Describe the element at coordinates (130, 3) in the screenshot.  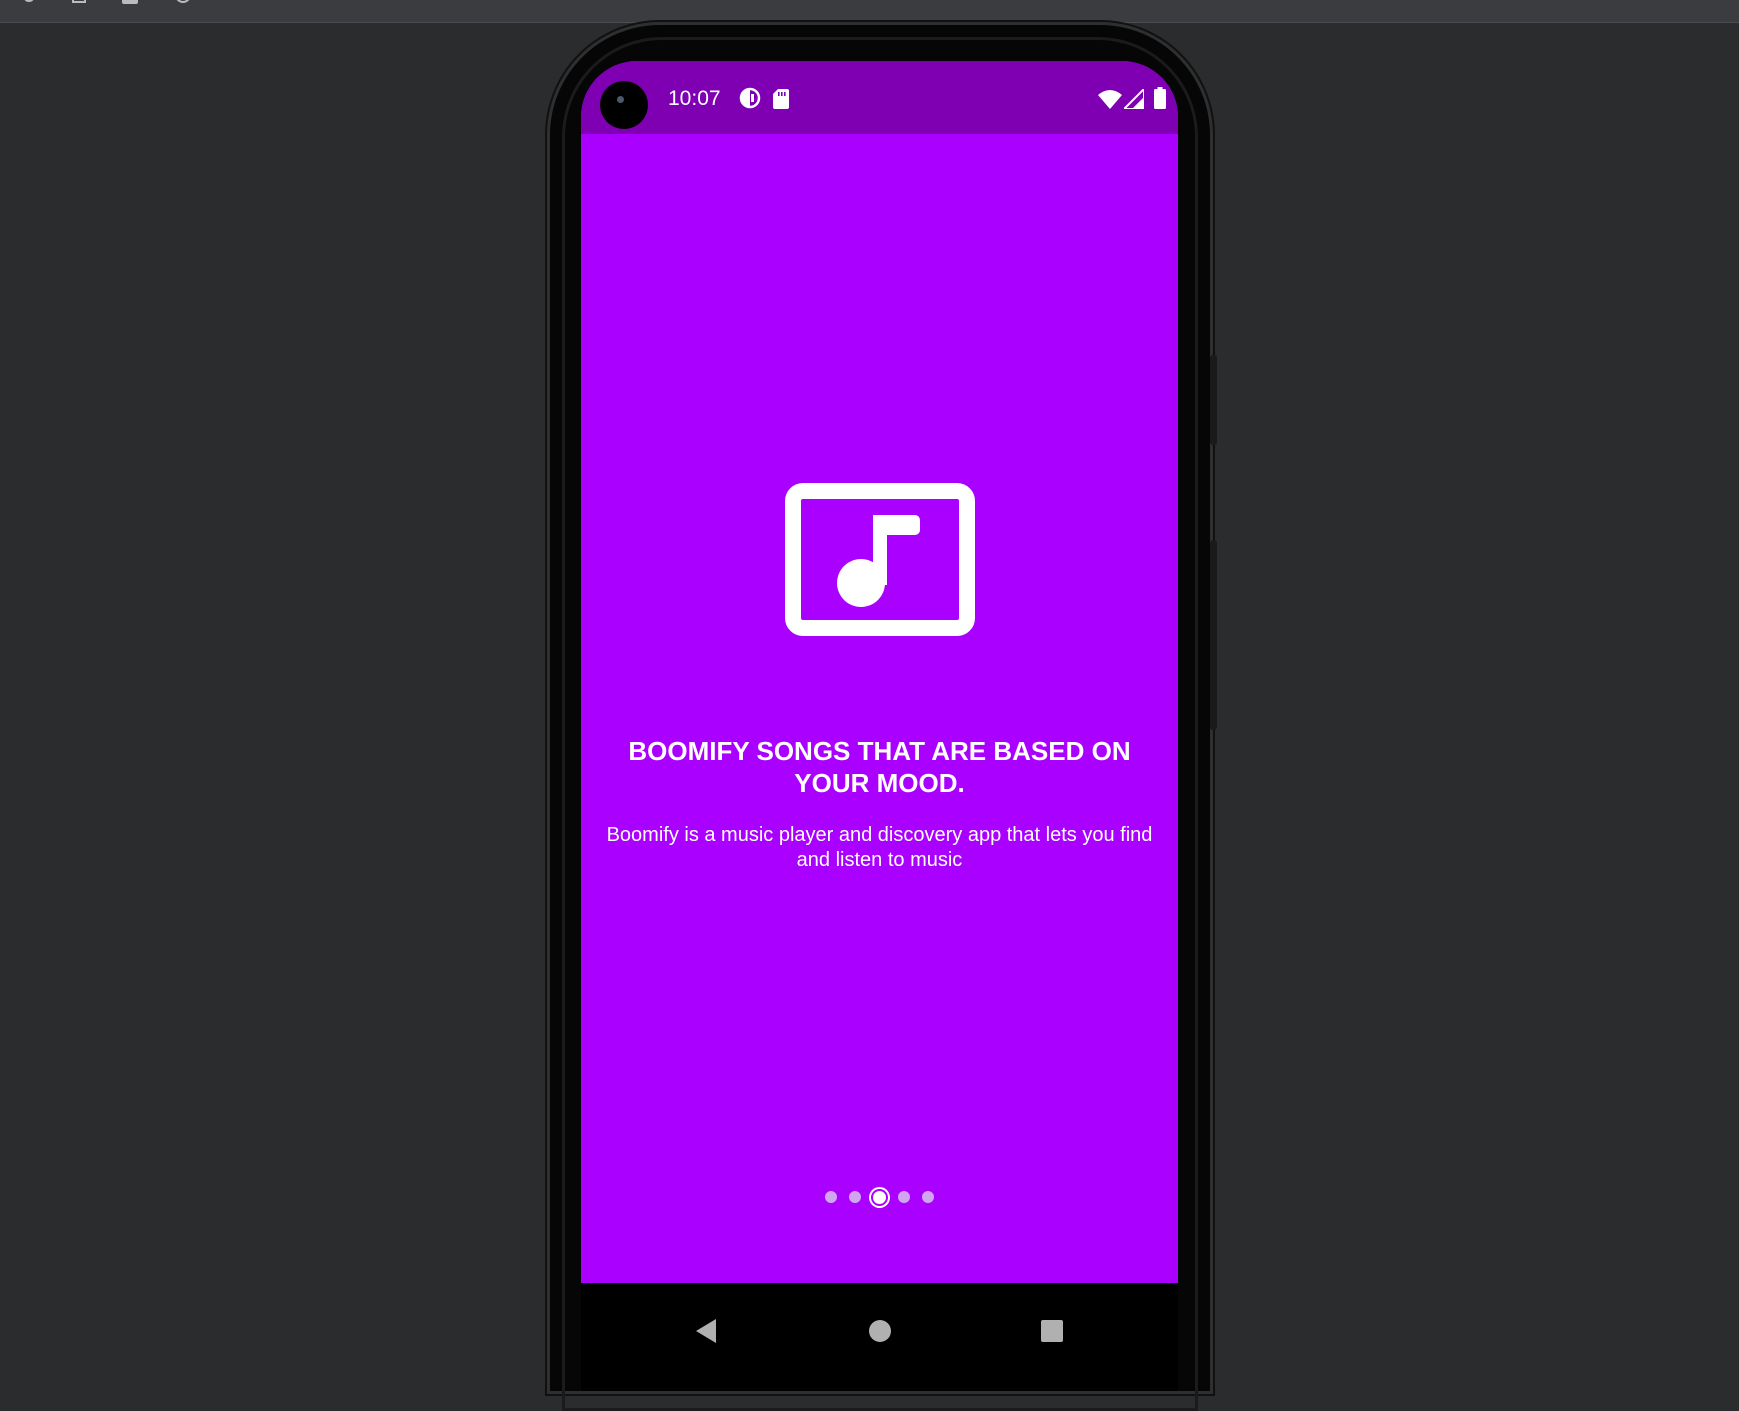
I see `camera-icon` at that location.